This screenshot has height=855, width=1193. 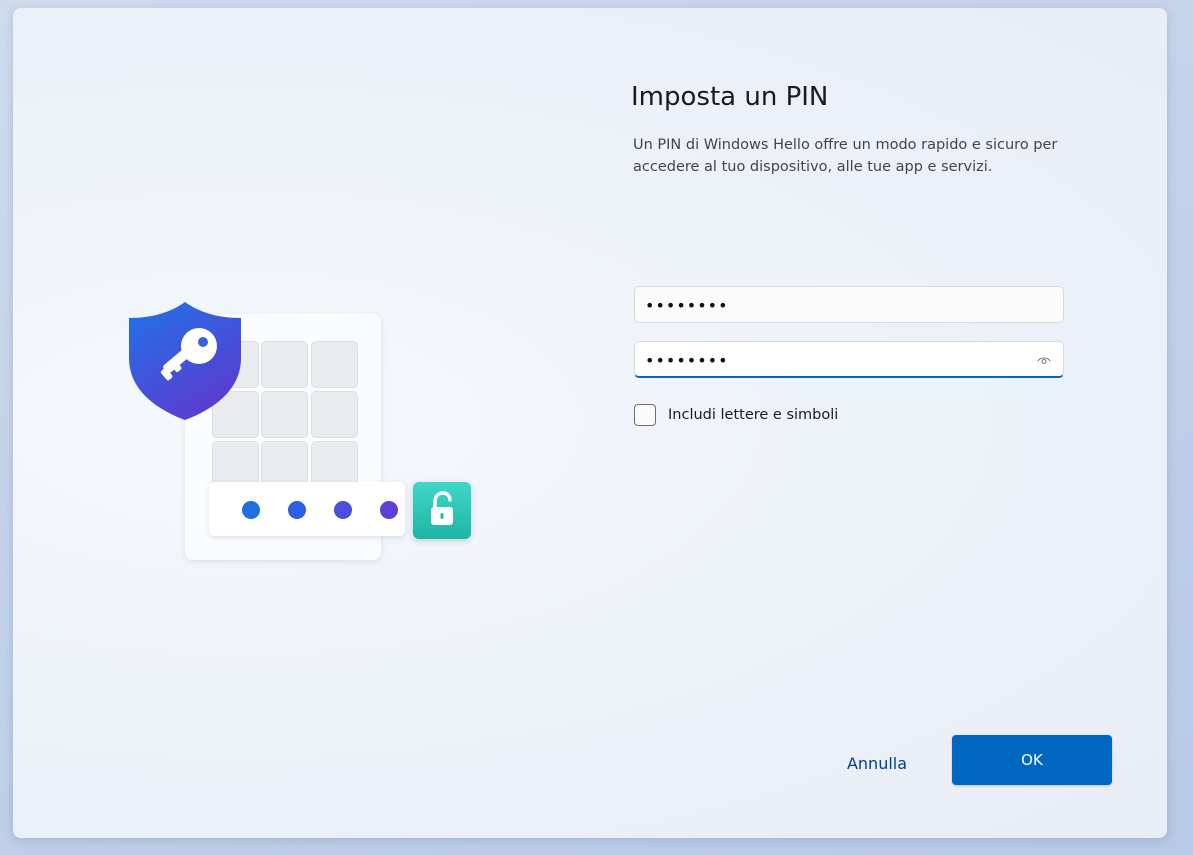 I want to click on cancel-button: Annulla, so click(x=877, y=763).